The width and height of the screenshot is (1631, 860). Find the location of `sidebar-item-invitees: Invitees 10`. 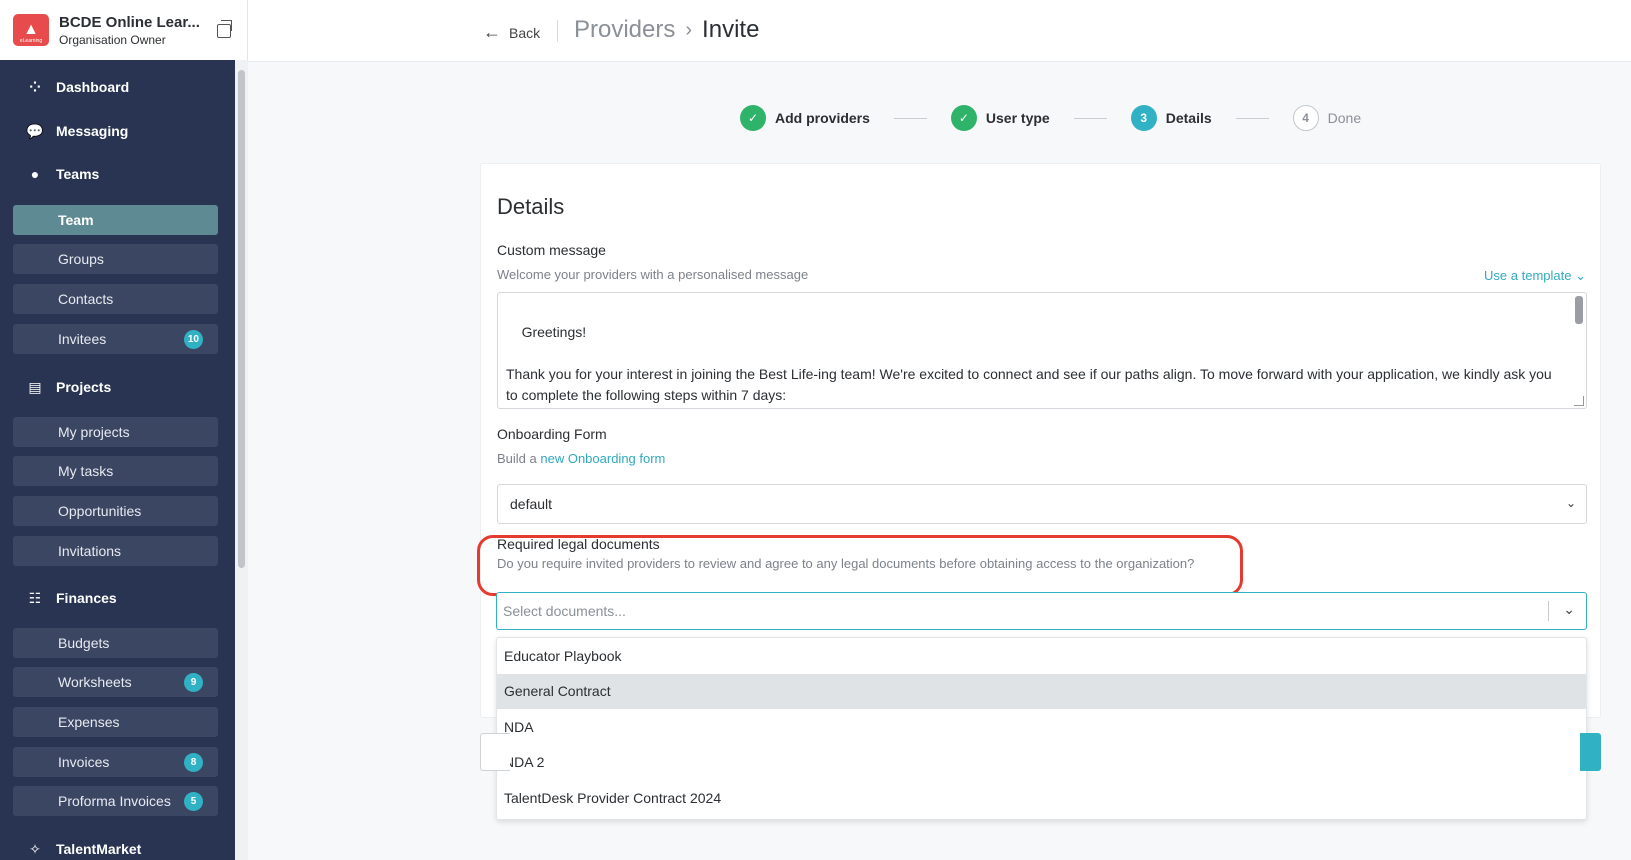

sidebar-item-invitees: Invitees 10 is located at coordinates (115, 339).